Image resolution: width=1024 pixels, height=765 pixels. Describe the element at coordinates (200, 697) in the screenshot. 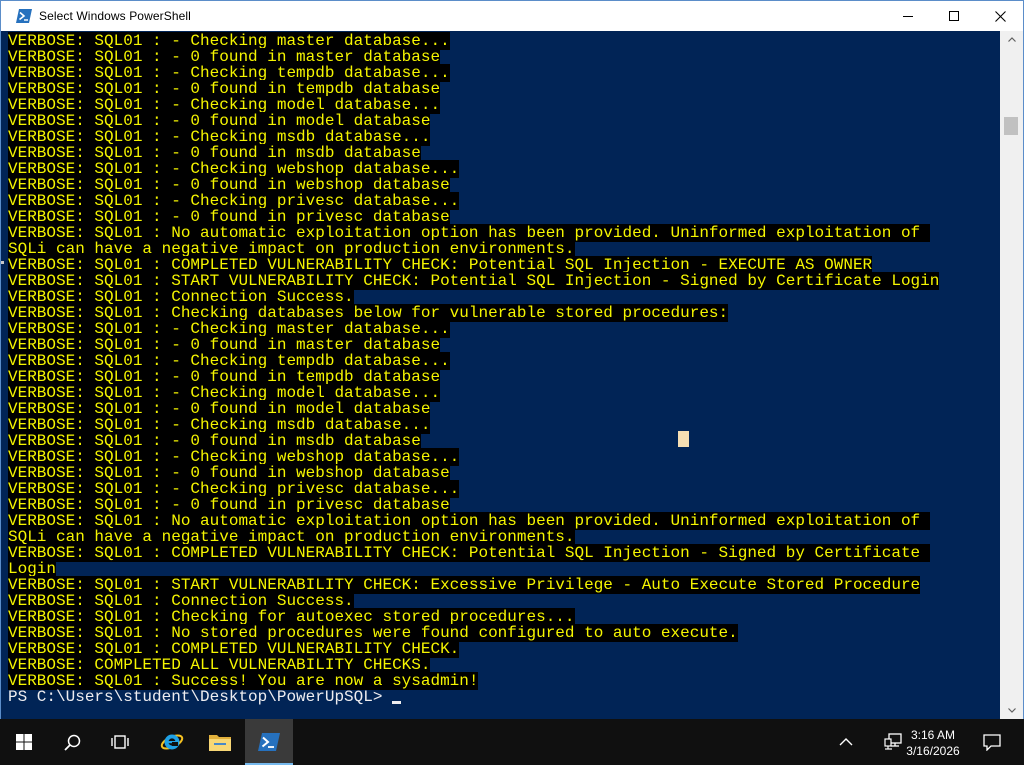

I see `prompt-text: PS C:\Users\student\Desktop\PowerUpSQL>` at that location.